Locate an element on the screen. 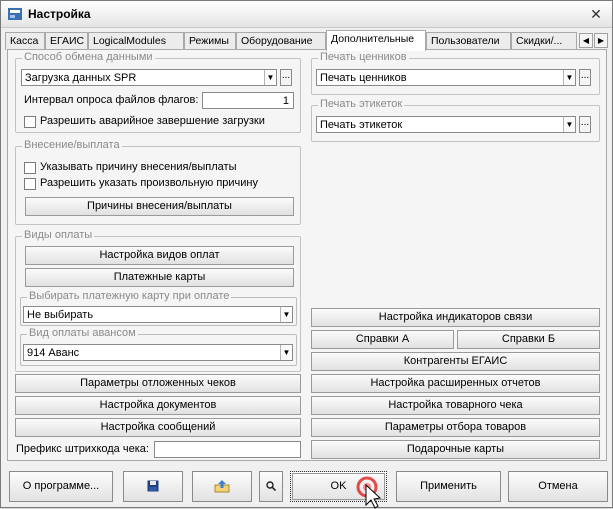 The height and width of the screenshot is (509, 613). save-icon is located at coordinates (153, 486).